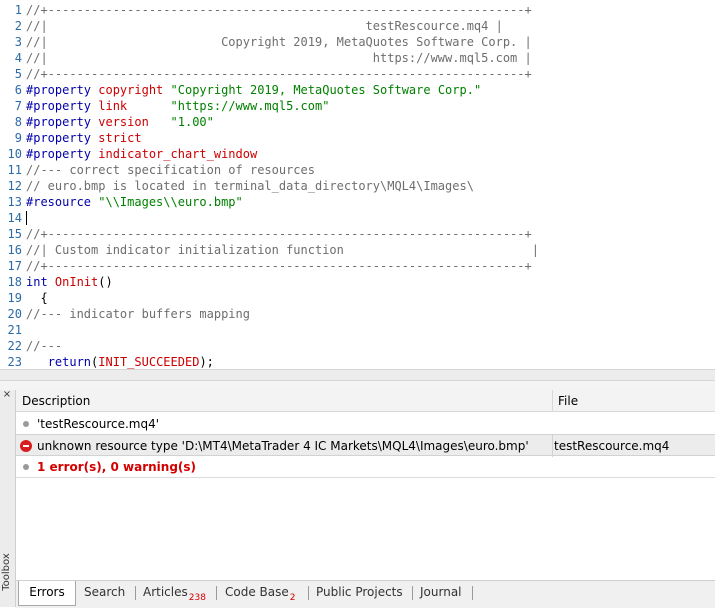 The height and width of the screenshot is (608, 715). I want to click on tab-badge: 238, so click(197, 598).